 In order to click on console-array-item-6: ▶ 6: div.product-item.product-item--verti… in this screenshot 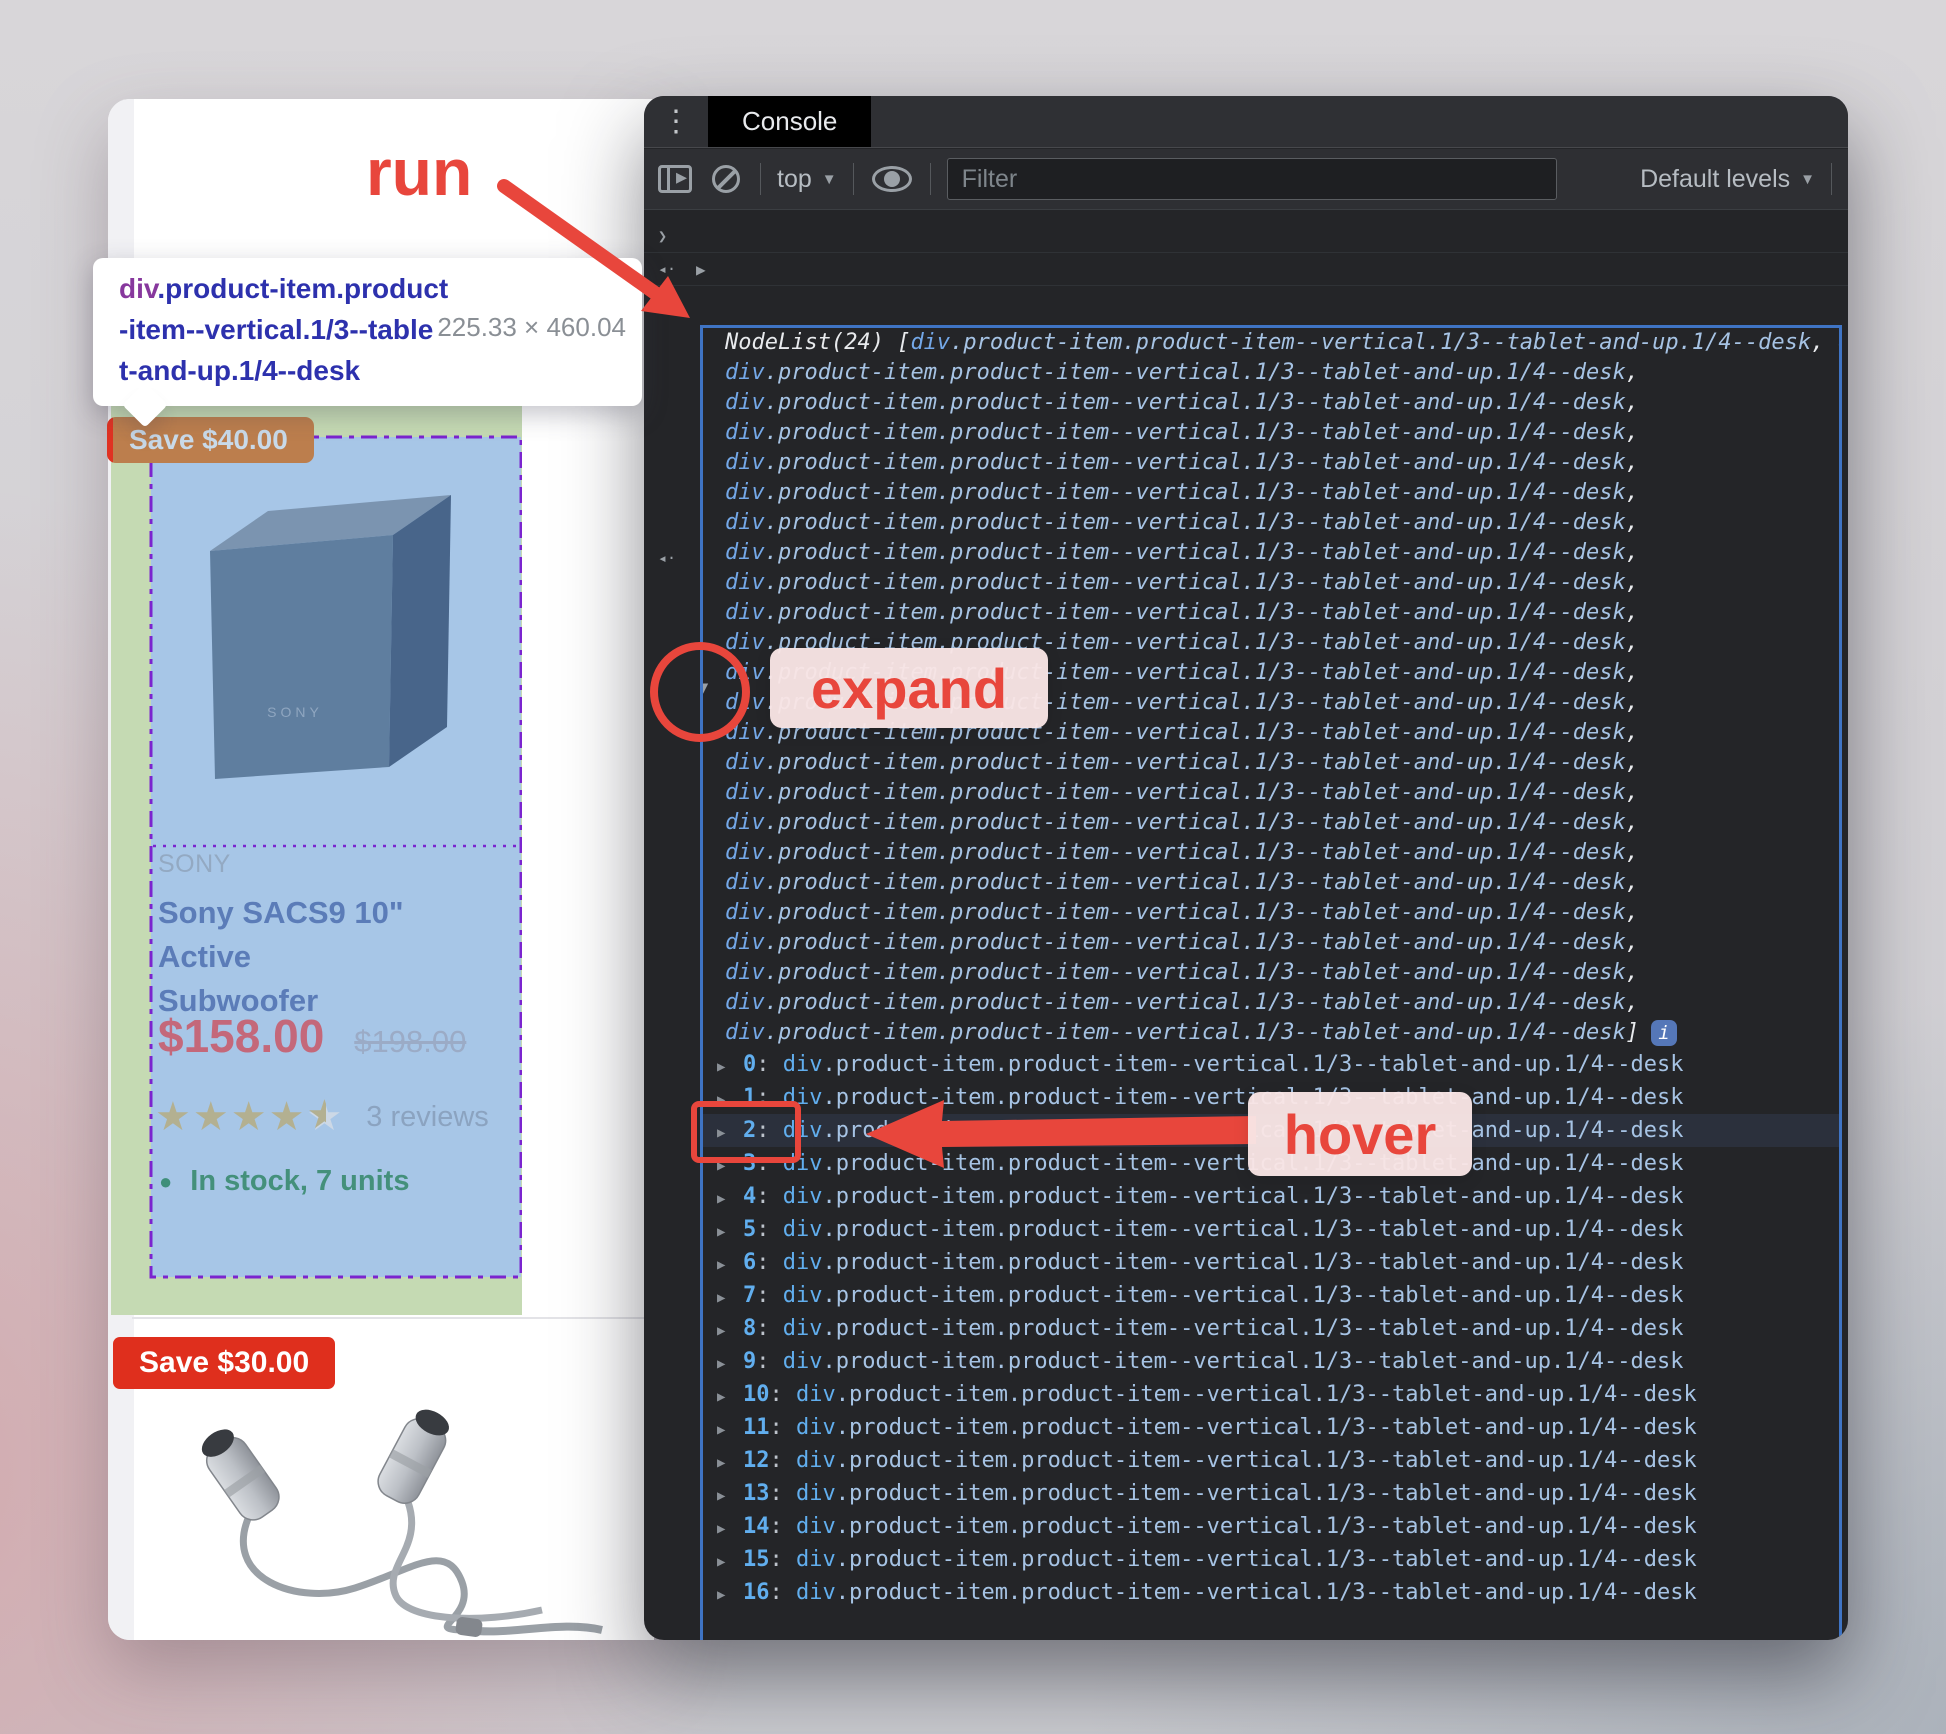, I will do `click(1271, 1262)`.